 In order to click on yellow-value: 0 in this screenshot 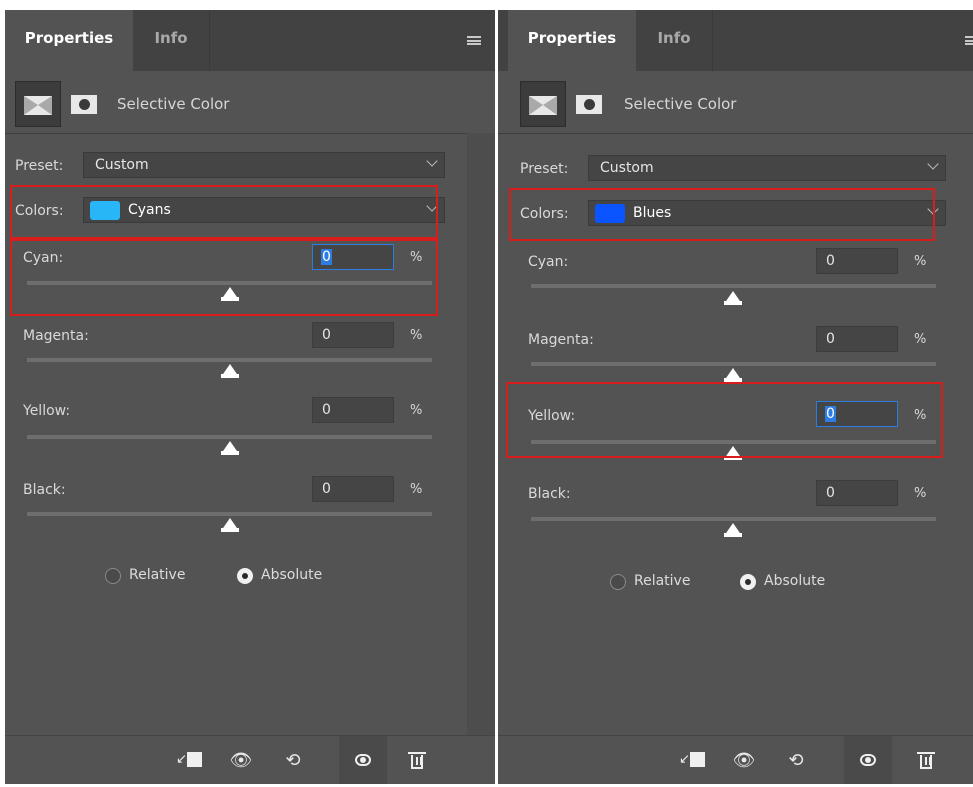, I will do `click(326, 410)`.